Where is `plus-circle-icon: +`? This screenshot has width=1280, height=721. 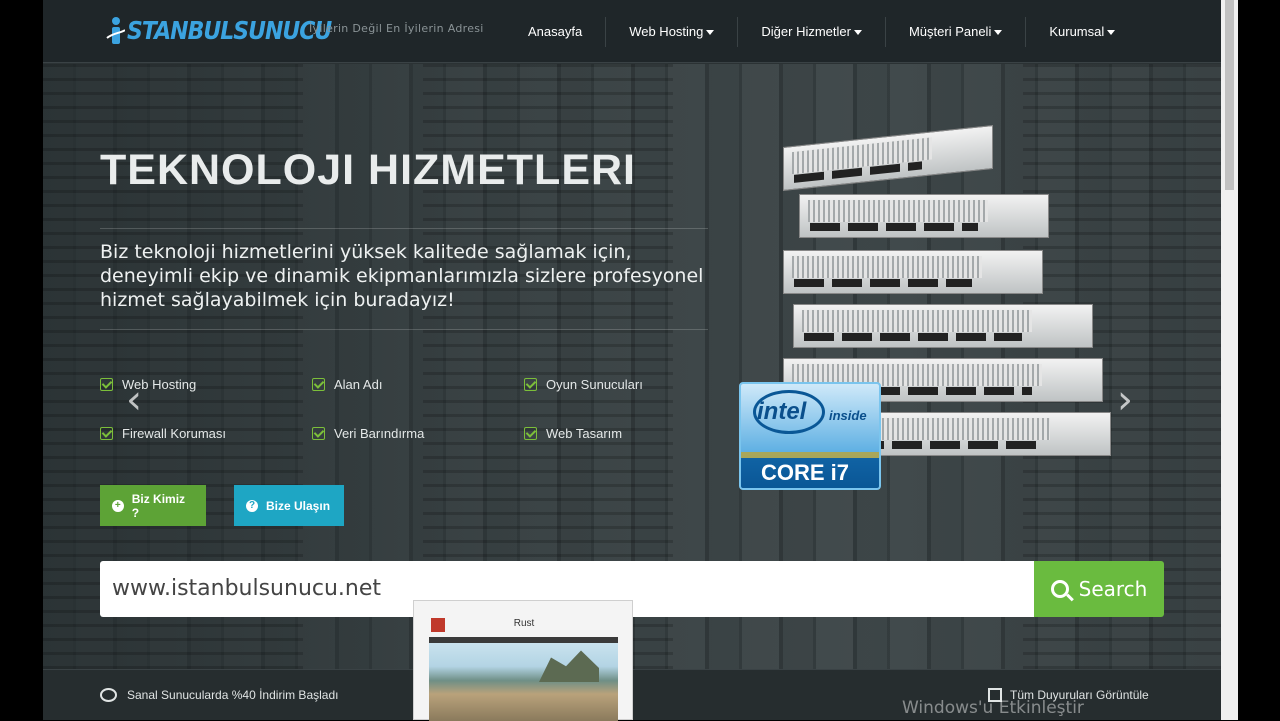 plus-circle-icon: + is located at coordinates (118, 505).